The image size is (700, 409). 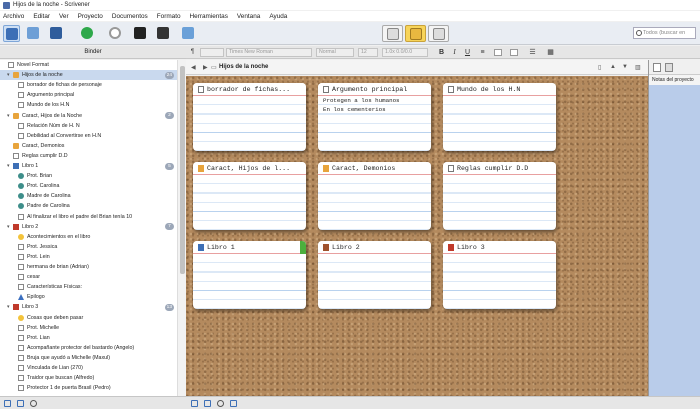 What do you see at coordinates (482, 52) in the screenshot?
I see `align-left-button: ≡` at bounding box center [482, 52].